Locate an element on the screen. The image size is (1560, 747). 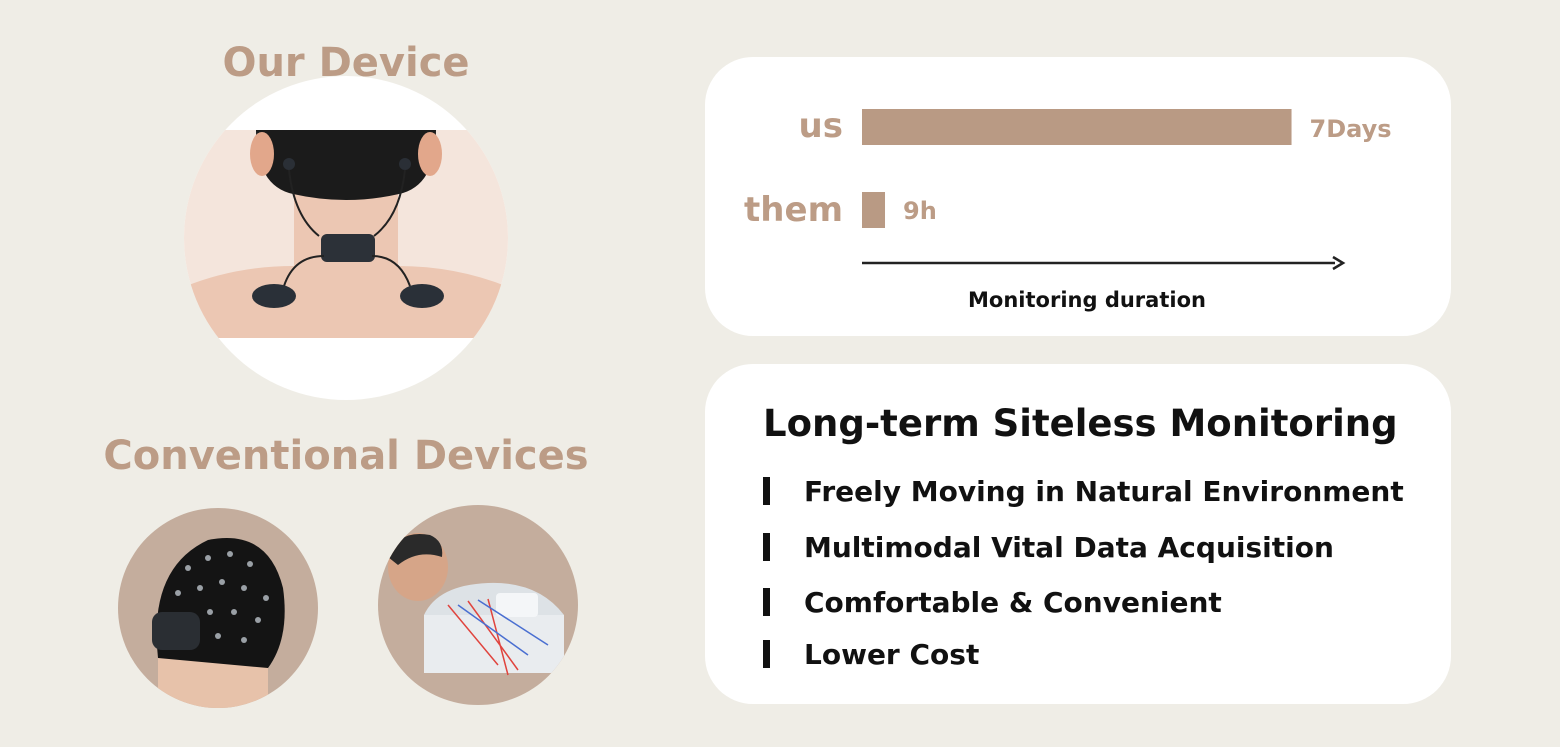
our-device-photo is located at coordinates (346, 238).